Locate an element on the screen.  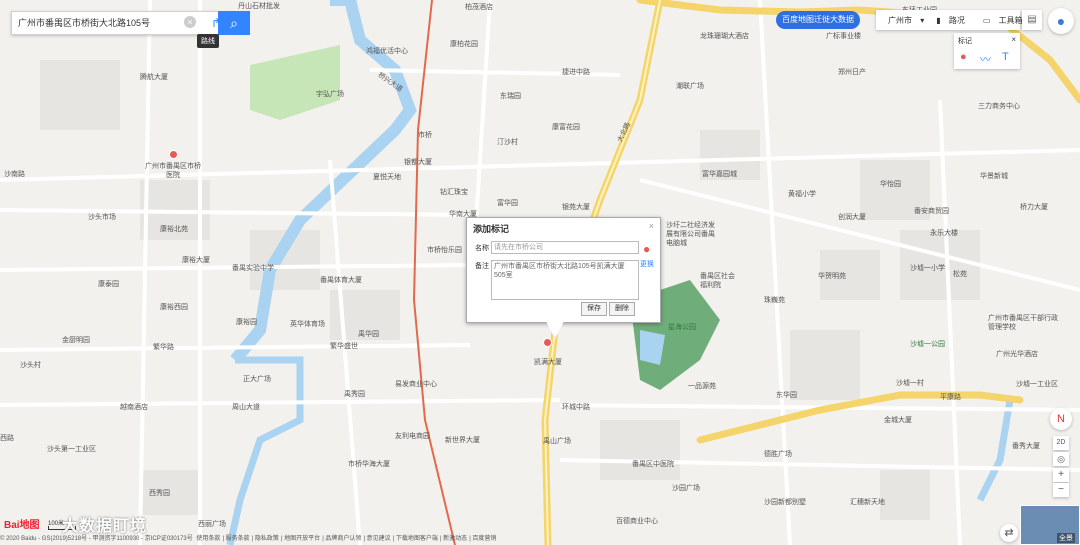
poi-label: 凯满大厦 is located at coordinates (548, 362).